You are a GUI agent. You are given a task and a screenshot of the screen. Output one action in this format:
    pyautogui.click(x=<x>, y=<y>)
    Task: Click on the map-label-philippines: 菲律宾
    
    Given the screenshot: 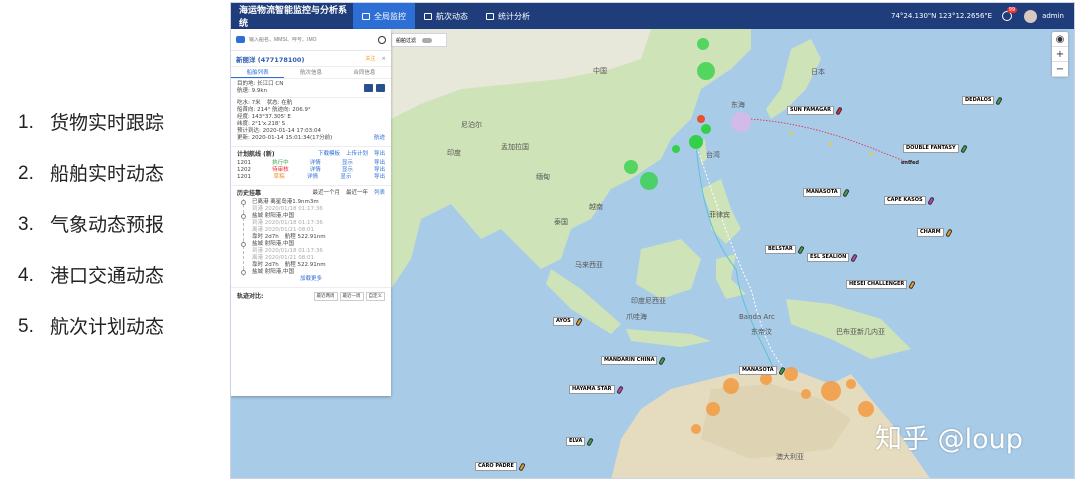 What is the action you would take?
    pyautogui.click(x=719, y=214)
    